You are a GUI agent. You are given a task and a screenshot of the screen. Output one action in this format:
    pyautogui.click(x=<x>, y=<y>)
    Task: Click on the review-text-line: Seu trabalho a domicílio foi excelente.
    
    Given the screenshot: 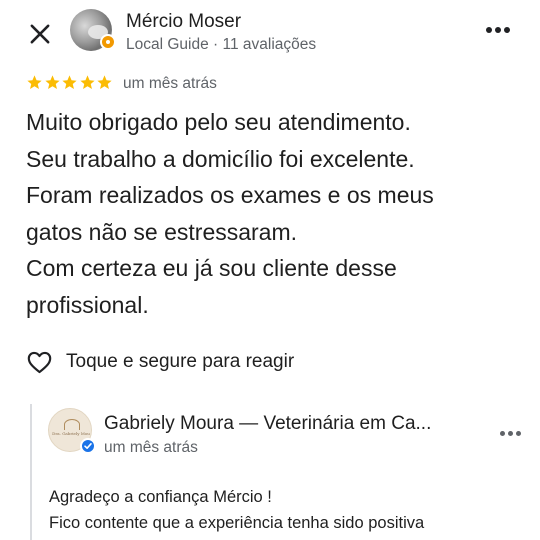 What is the action you would take?
    pyautogui.click(x=220, y=158)
    